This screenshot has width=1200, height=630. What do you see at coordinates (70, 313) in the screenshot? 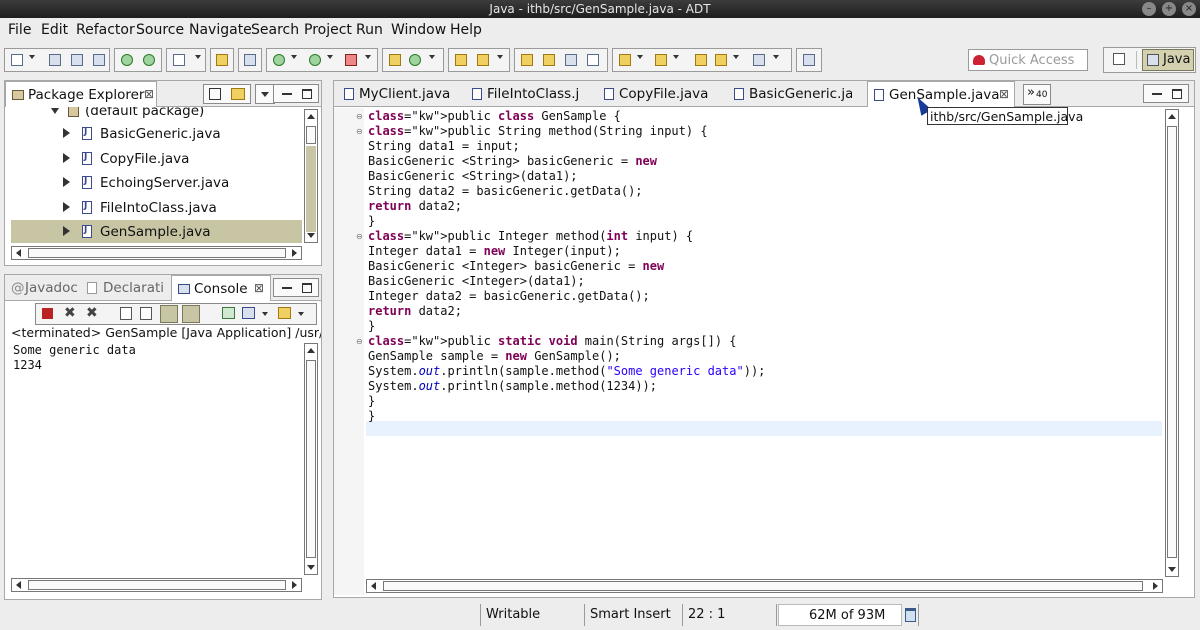
I see `remove-launch-icon: ✖` at bounding box center [70, 313].